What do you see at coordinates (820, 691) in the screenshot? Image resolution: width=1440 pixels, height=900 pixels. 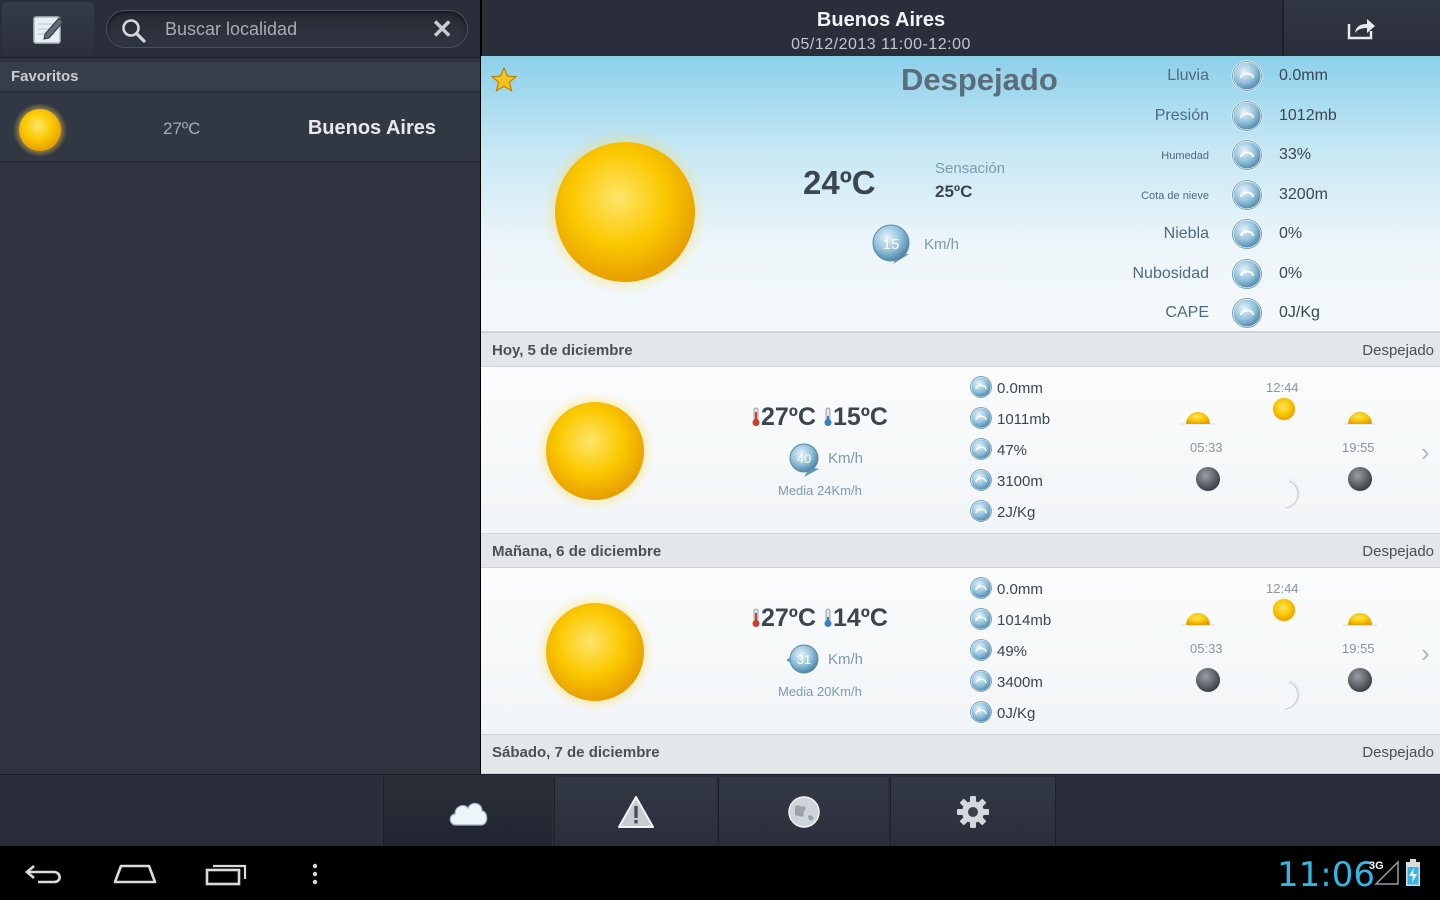 I see `day-wind-average: Media 20Km/h` at bounding box center [820, 691].